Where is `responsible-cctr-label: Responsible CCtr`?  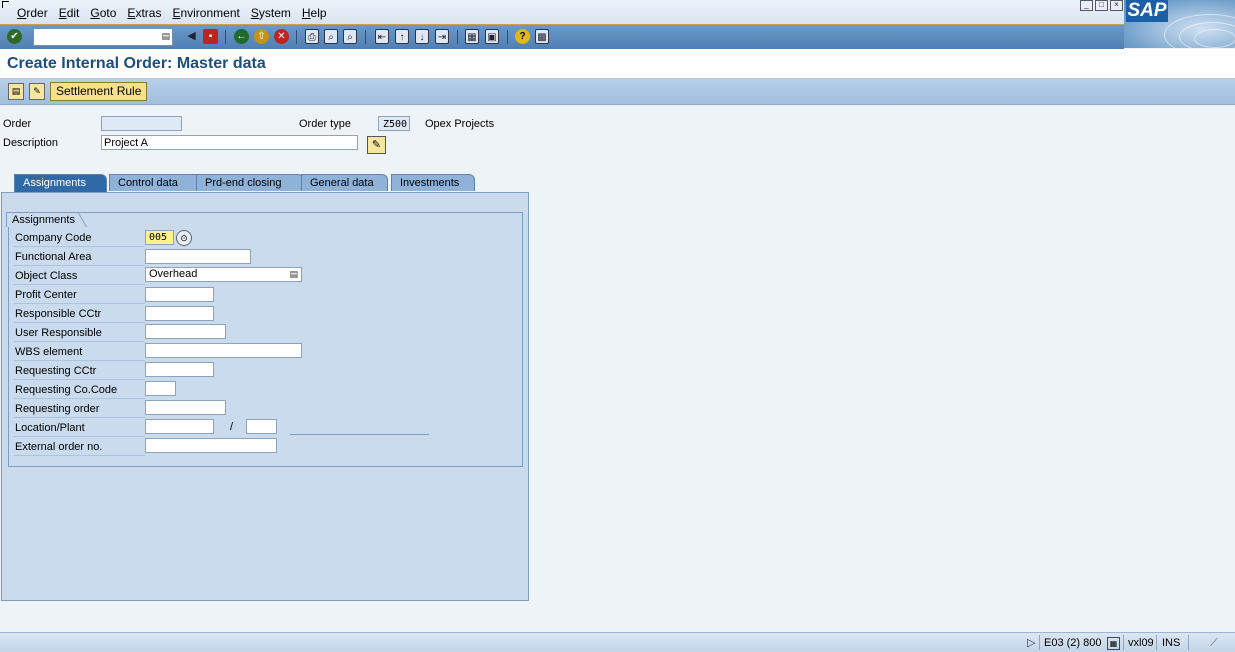
responsible-cctr-label: Responsible CCtr is located at coordinates (79, 314).